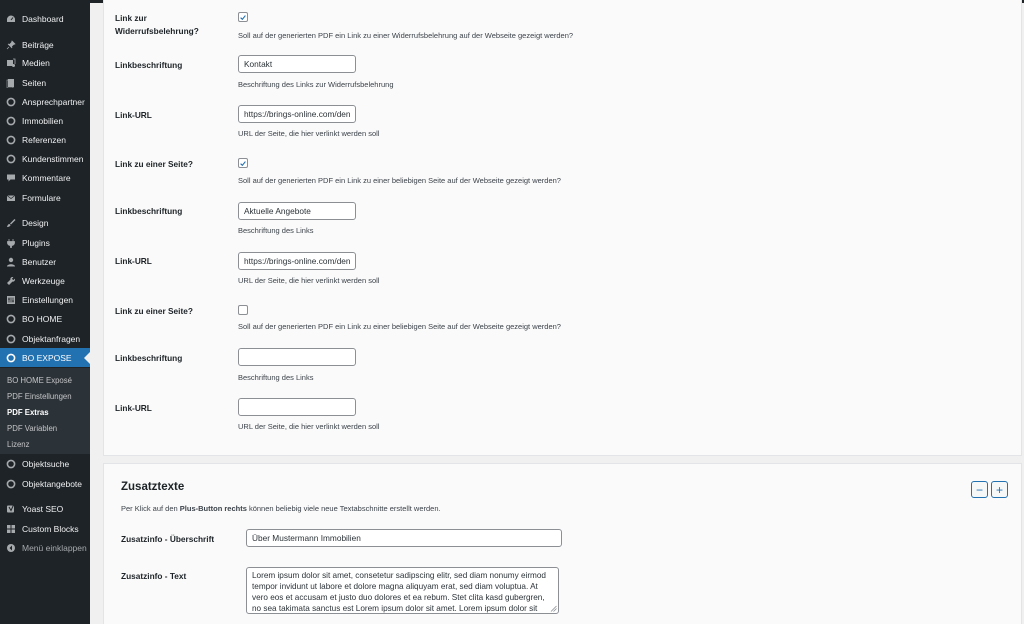 This screenshot has width=1024, height=624. What do you see at coordinates (45, 197) in the screenshot?
I see `sidebar-item-formulare: Formulare` at bounding box center [45, 197].